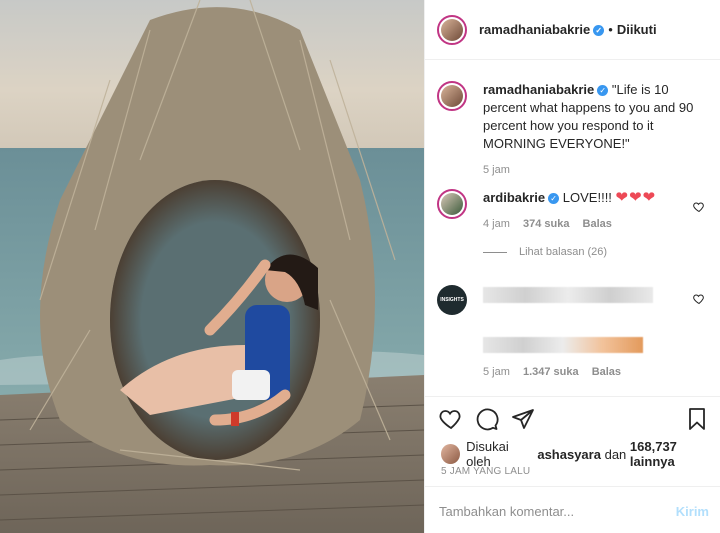 The image size is (720, 533). What do you see at coordinates (551, 372) in the screenshot?
I see `comment-likes: 1.347 suka` at bounding box center [551, 372].